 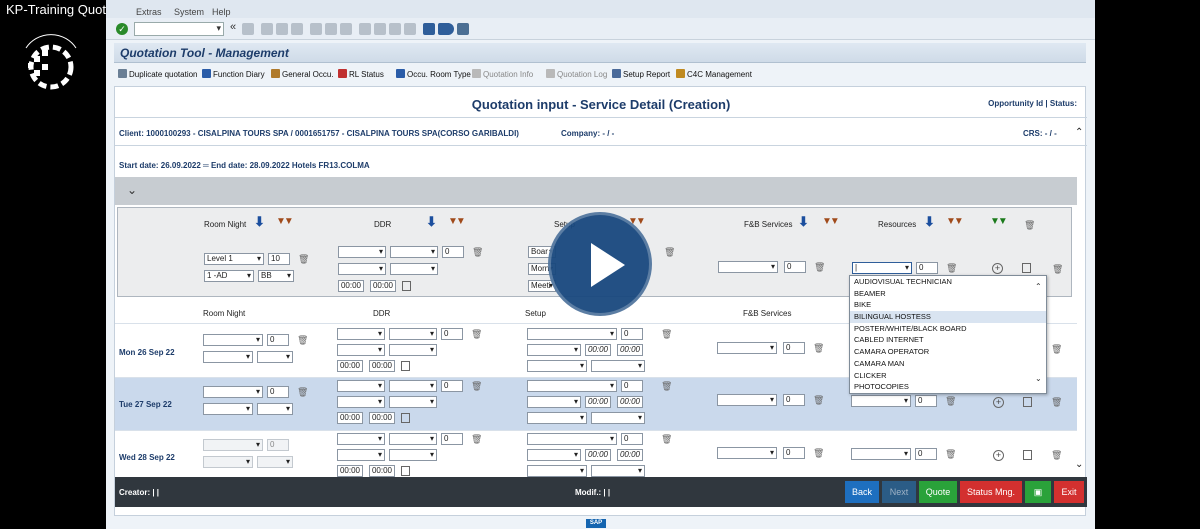 I want to click on occu-room-type-button: Occu. Room Type, so click(x=433, y=74).